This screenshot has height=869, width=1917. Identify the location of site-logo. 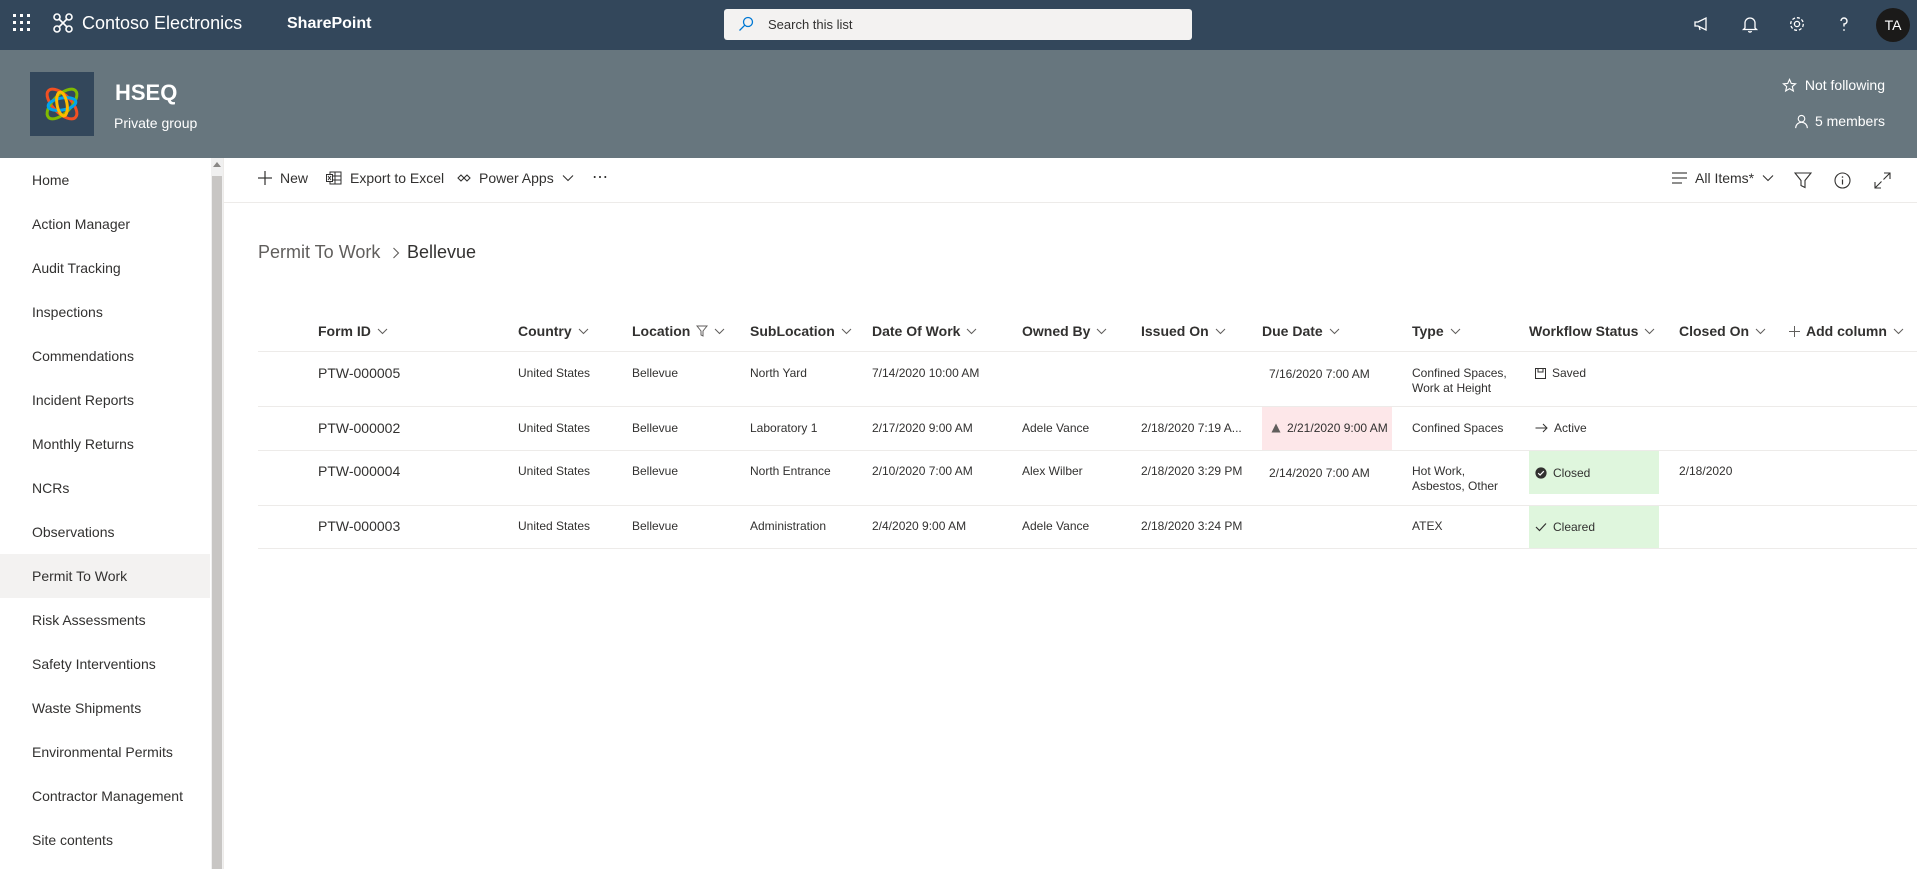
(62, 104).